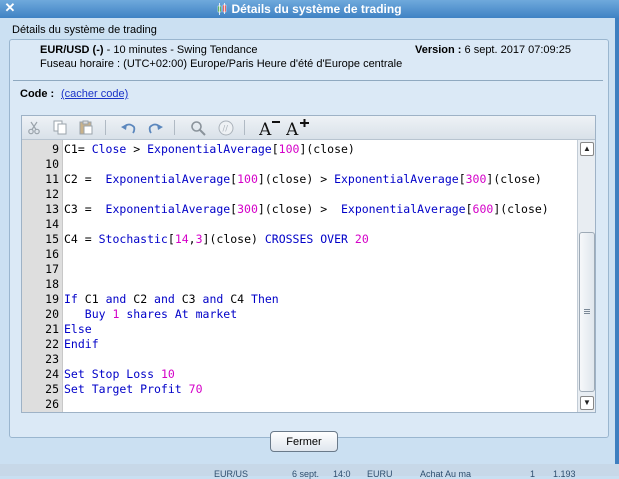 The height and width of the screenshot is (479, 619). Describe the element at coordinates (564, 474) in the screenshot. I see `order-cell: 1.193` at that location.